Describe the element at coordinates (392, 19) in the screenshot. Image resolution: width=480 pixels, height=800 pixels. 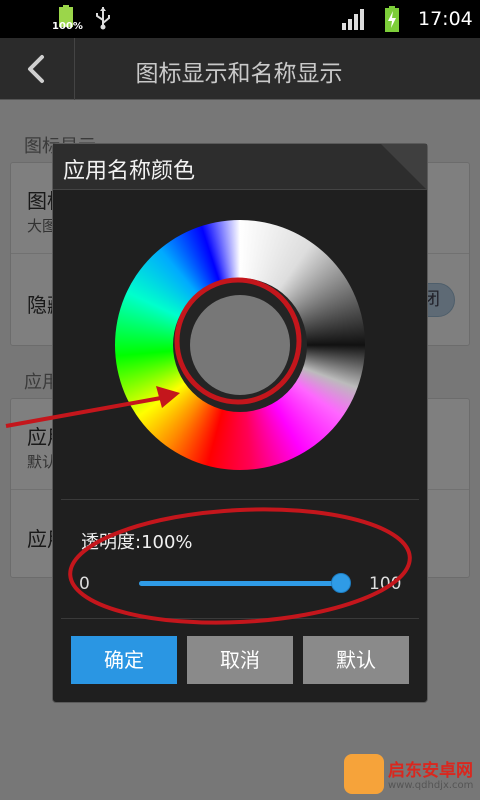
I see `battery-charging-icon` at that location.